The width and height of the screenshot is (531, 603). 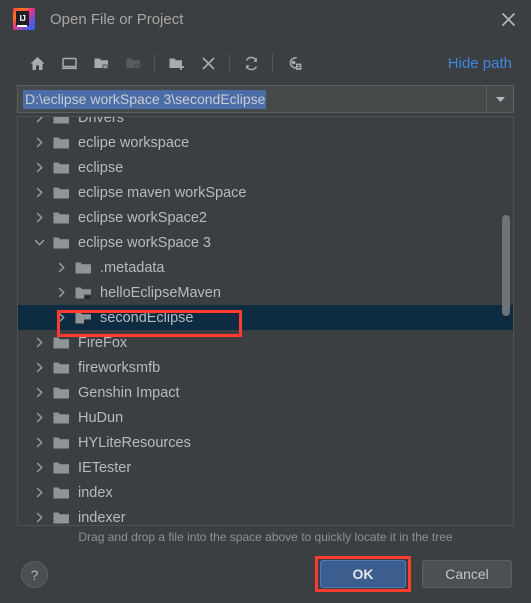 I want to click on tree-row: eclipse, so click(x=265, y=167).